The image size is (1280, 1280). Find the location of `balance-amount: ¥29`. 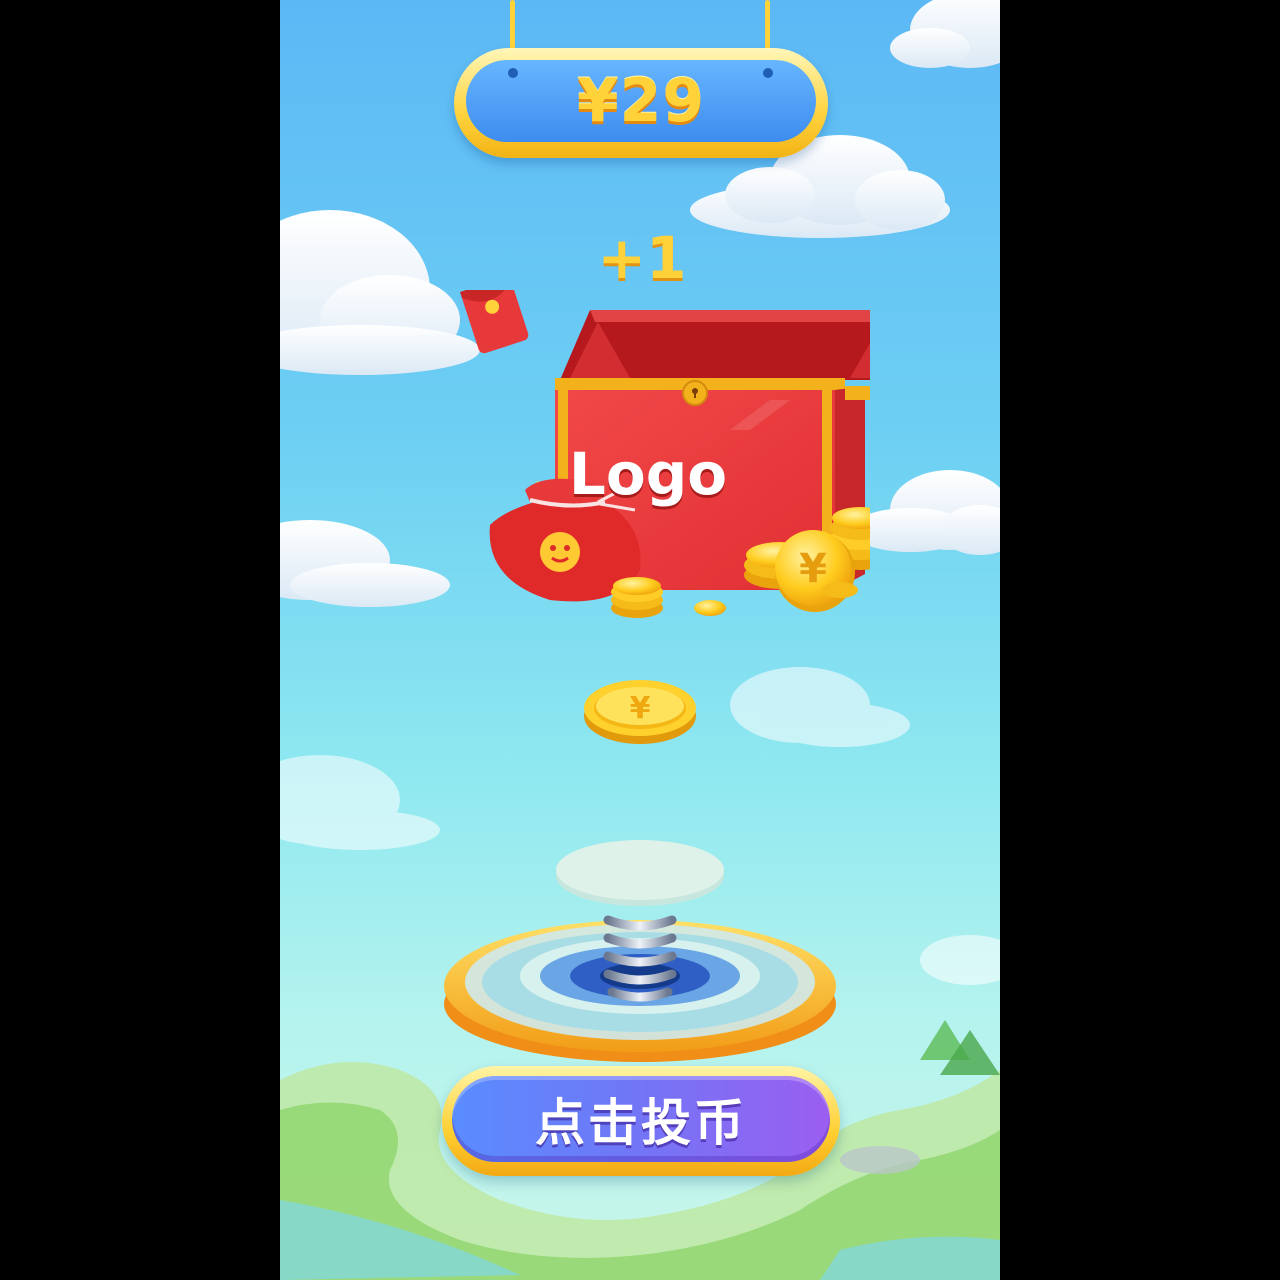

balance-amount: ¥29 is located at coordinates (641, 101).